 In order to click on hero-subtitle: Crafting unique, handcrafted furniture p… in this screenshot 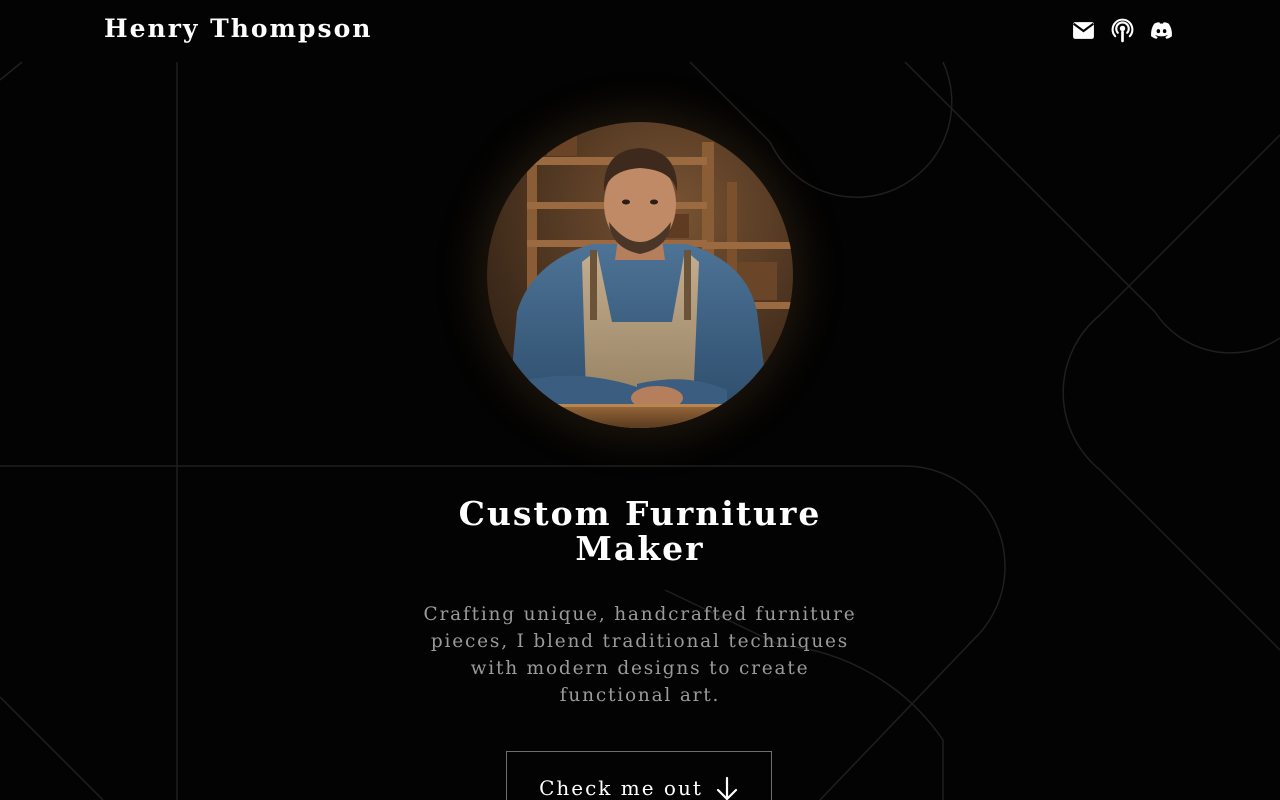, I will do `click(640, 655)`.